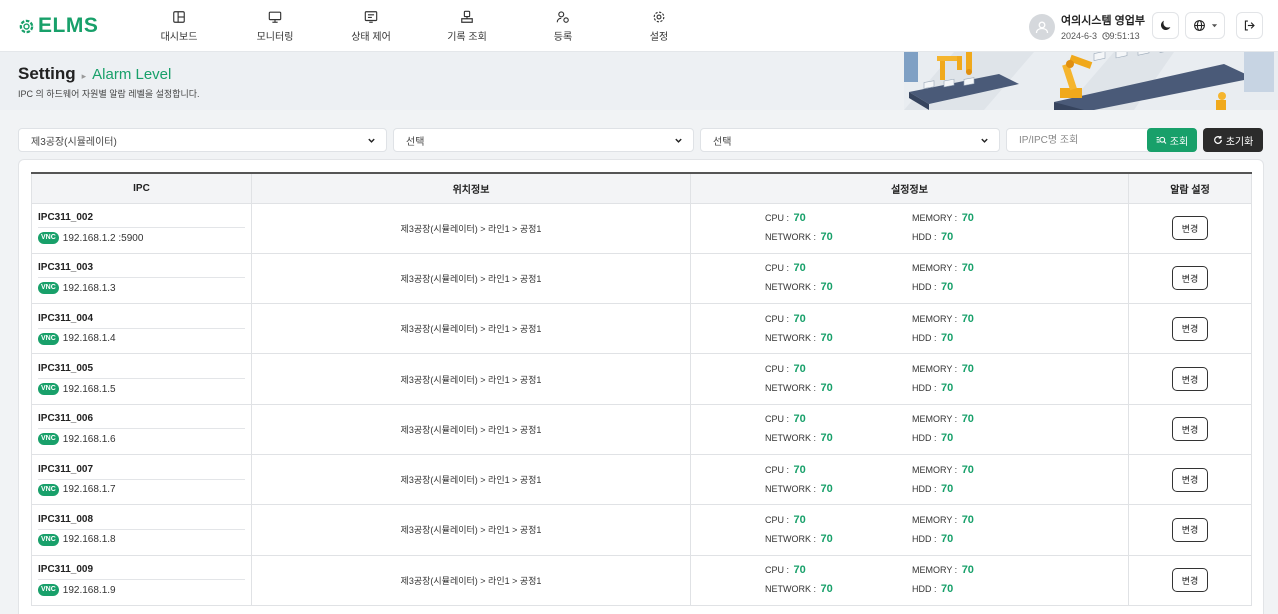 The image size is (1278, 614). Describe the element at coordinates (141, 220) in the screenshot. I see `ipc-name: IPC311_002` at that location.